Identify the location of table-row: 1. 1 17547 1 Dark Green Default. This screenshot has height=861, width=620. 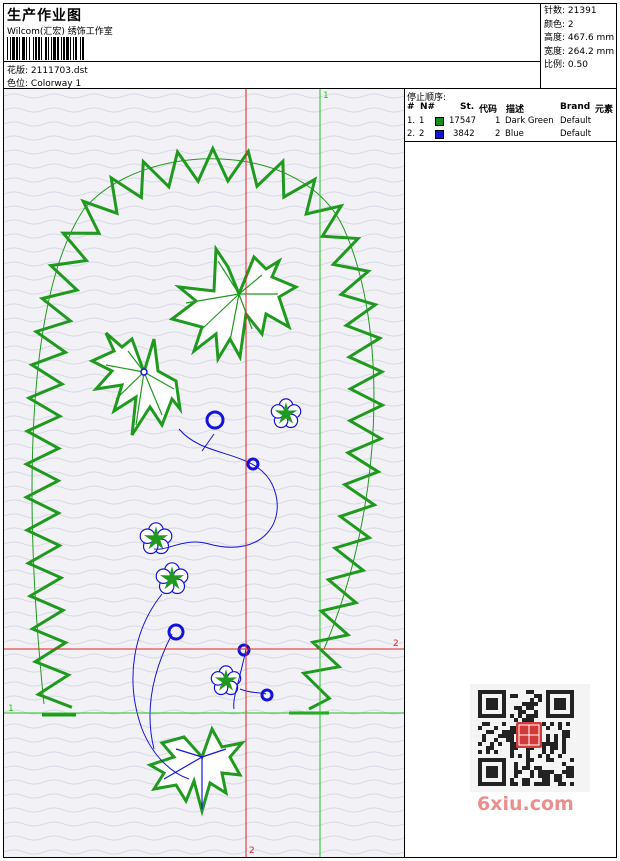
(510, 122).